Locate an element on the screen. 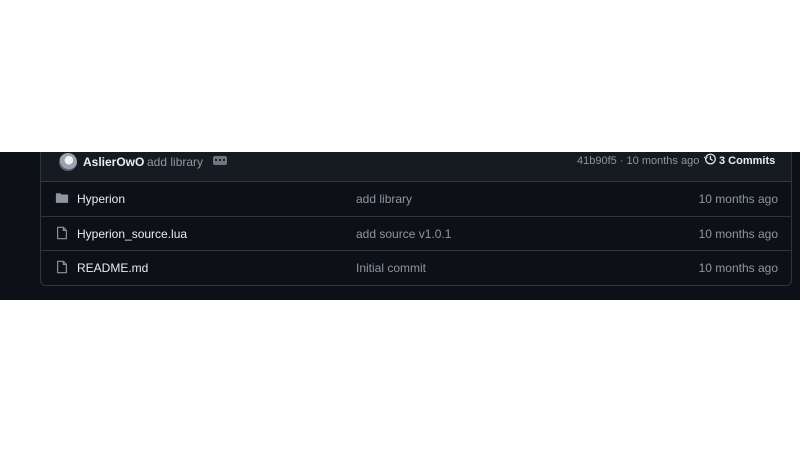  history-icon is located at coordinates (709, 159).